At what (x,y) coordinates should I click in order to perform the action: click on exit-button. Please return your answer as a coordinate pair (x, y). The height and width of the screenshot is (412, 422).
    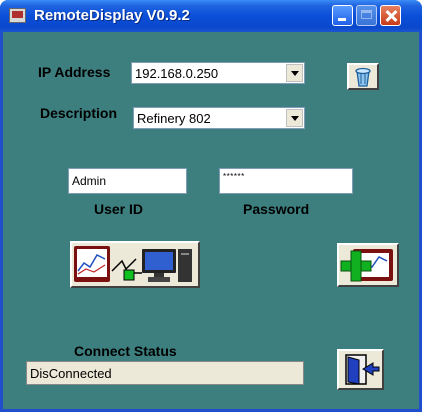
    Looking at the image, I should click on (360, 369).